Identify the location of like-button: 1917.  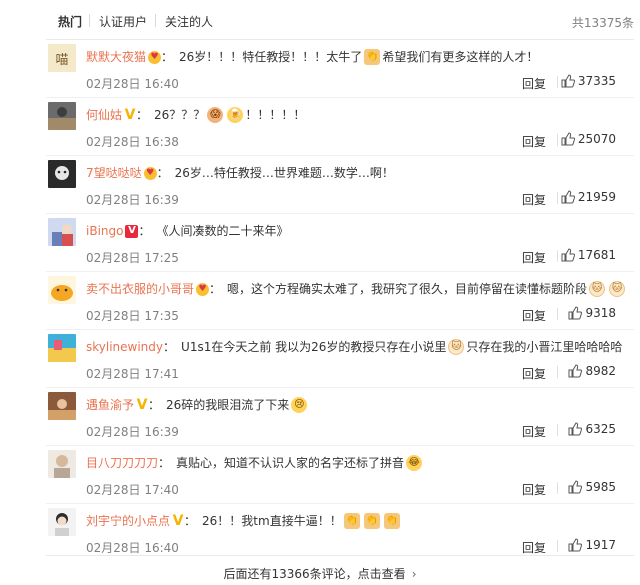
(592, 545).